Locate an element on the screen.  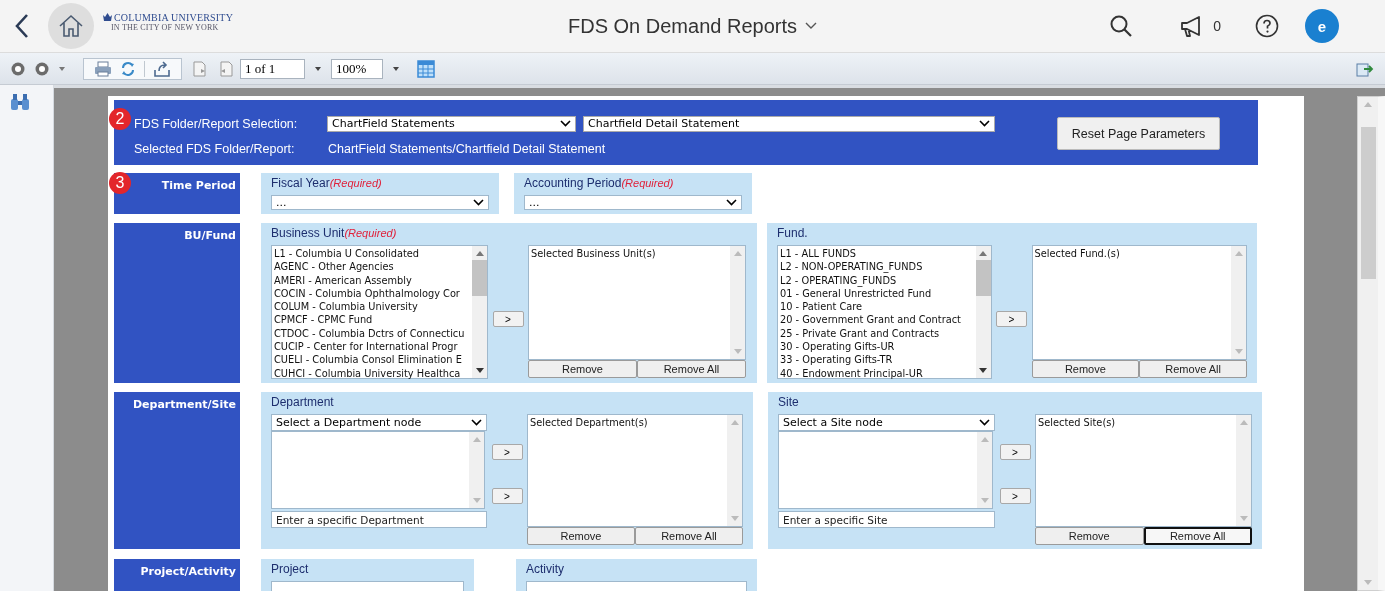
list-option: 40 - Endowment Principal-UR is located at coordinates (877, 373).